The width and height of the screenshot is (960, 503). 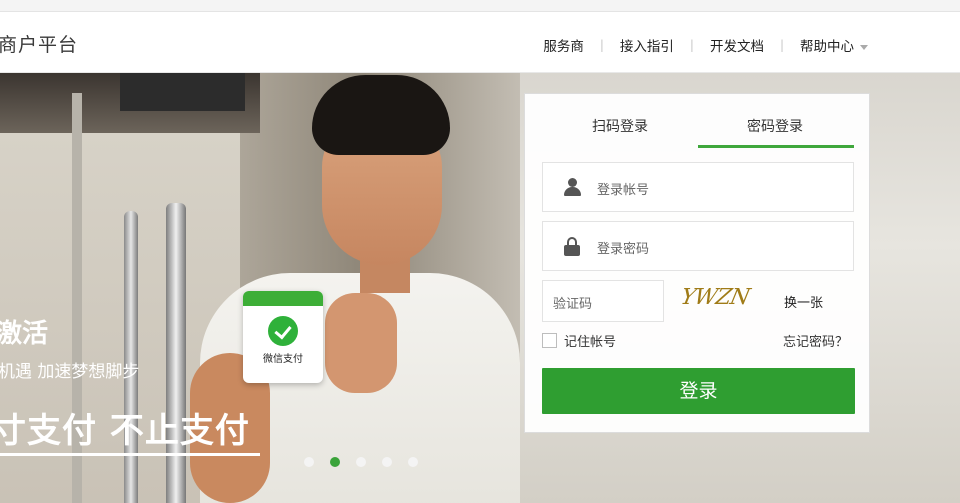 I want to click on remember-account: 记住帐号, so click(x=579, y=340).